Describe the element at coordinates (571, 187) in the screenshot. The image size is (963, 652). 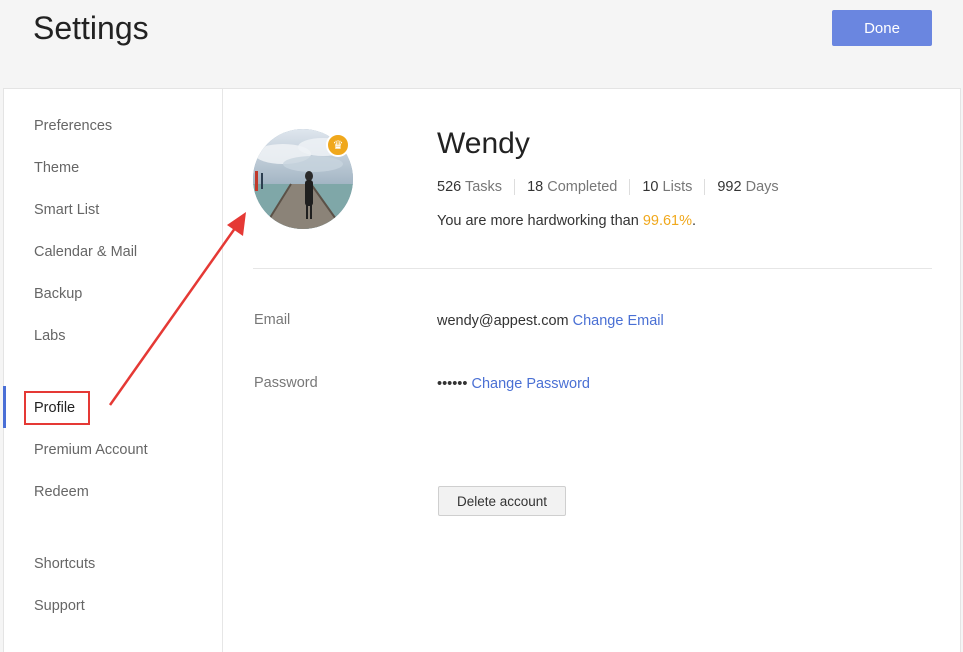
I see `stat-completed: 18 Completed` at that location.